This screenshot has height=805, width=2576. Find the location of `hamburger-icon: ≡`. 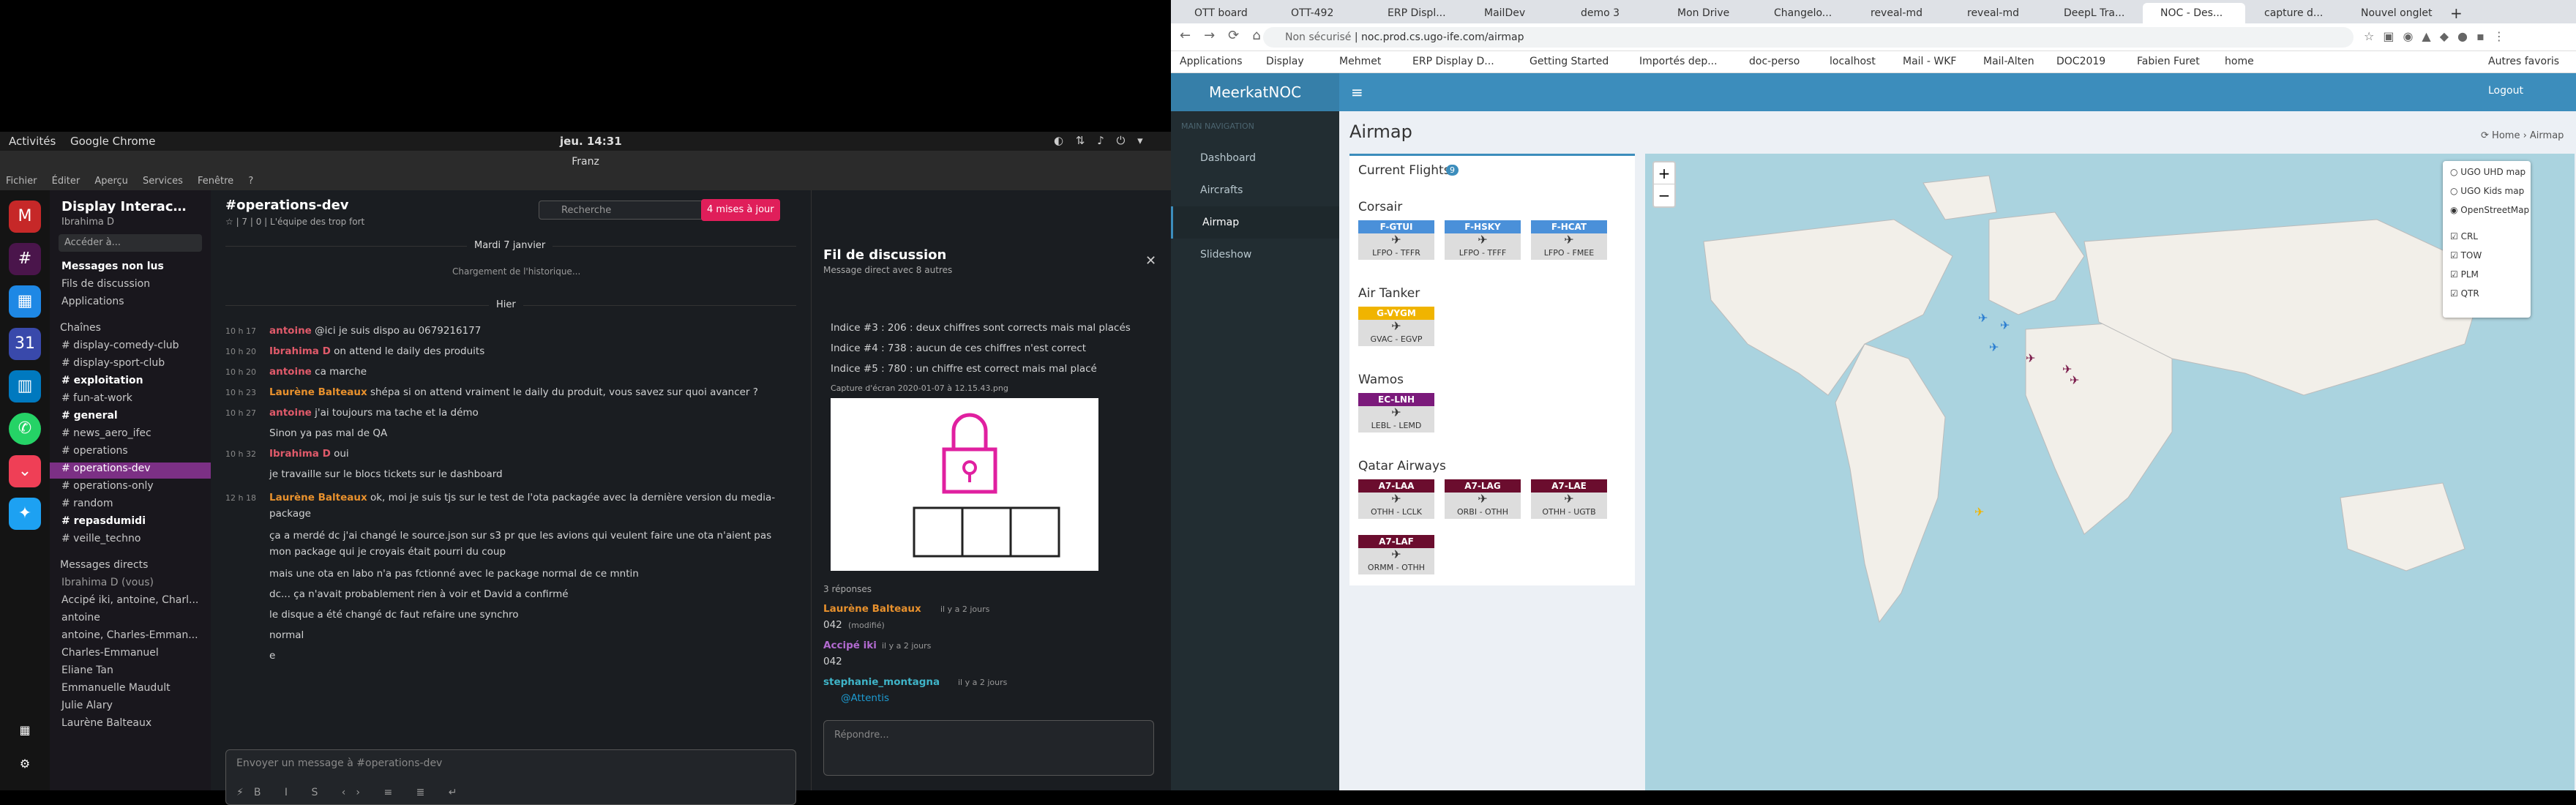

hamburger-icon: ≡ is located at coordinates (1357, 92).